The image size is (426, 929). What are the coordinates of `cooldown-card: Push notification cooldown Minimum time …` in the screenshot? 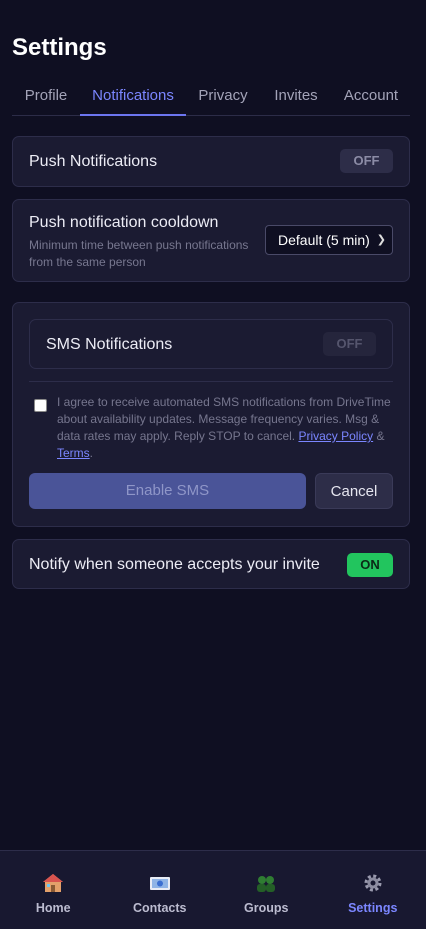 It's located at (211, 240).